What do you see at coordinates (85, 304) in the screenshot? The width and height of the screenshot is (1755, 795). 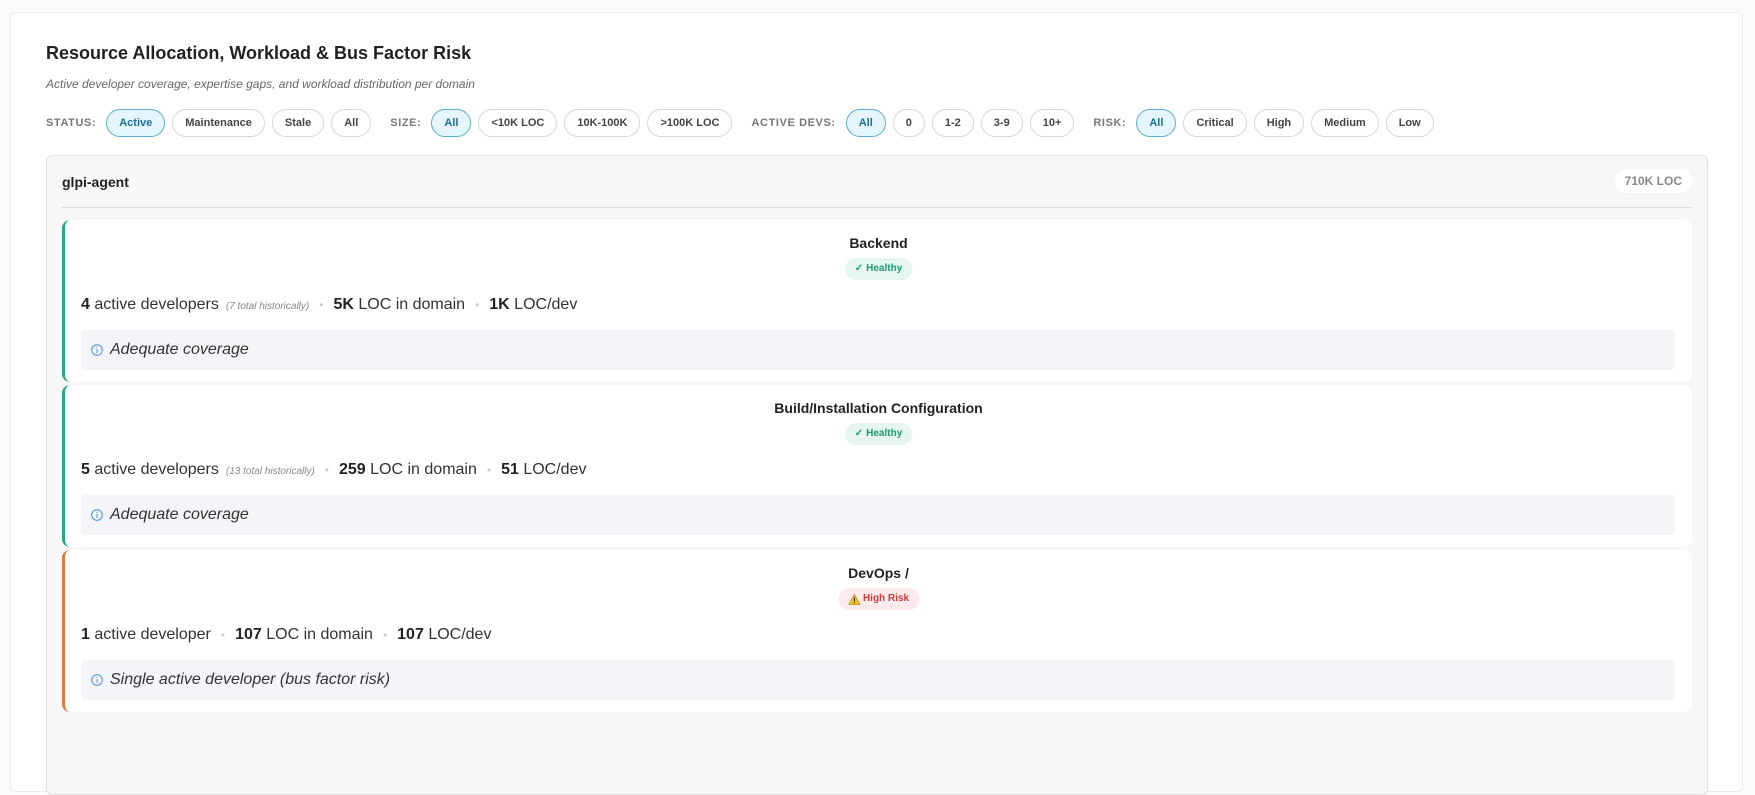 I see `active-dev-count: 4` at bounding box center [85, 304].